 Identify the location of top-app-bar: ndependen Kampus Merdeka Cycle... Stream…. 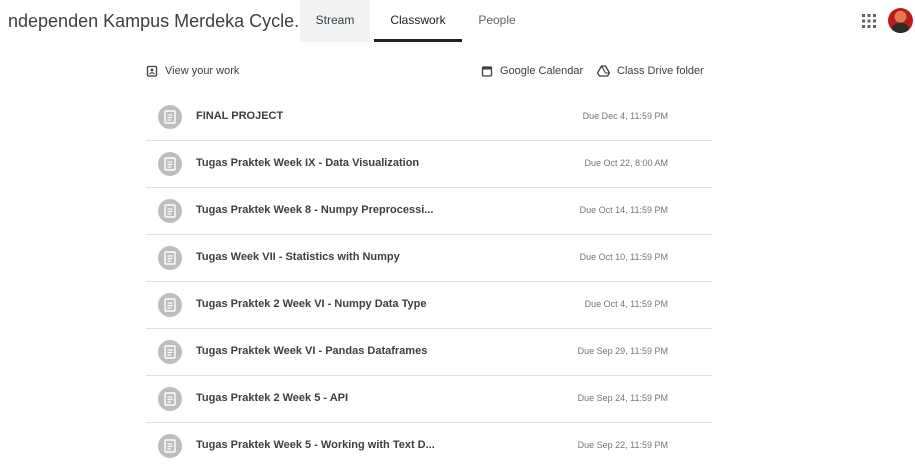
(457, 21).